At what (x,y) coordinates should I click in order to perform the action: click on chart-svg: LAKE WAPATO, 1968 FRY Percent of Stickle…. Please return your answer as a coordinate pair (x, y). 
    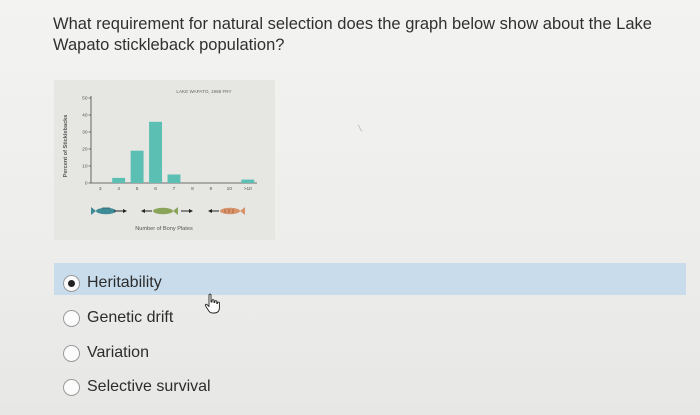
    Looking at the image, I should click on (160, 160).